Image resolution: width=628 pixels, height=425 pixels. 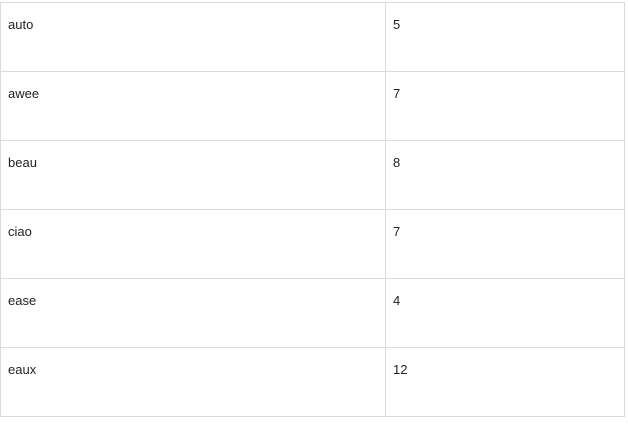 What do you see at coordinates (193, 382) in the screenshot?
I see `word-cell: eaux` at bounding box center [193, 382].